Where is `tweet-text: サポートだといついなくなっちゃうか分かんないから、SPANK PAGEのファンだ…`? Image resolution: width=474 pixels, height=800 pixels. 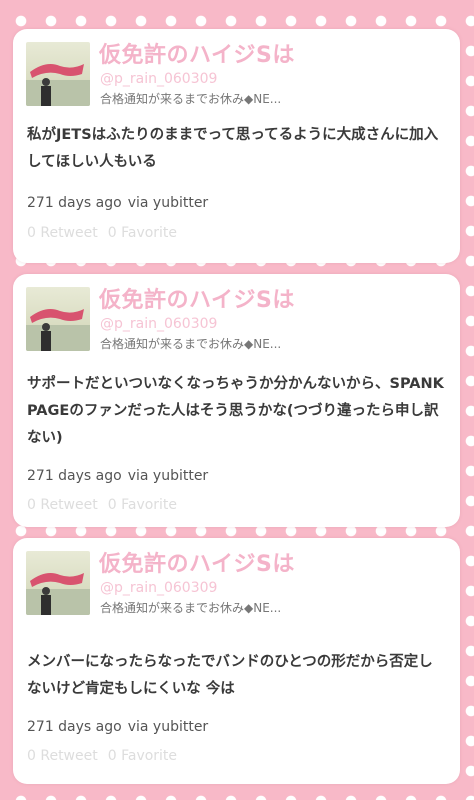 tweet-text: サポートだといついなくなっちゃうか分かんないから、SPANK PAGEのファンだ… is located at coordinates (235, 411).